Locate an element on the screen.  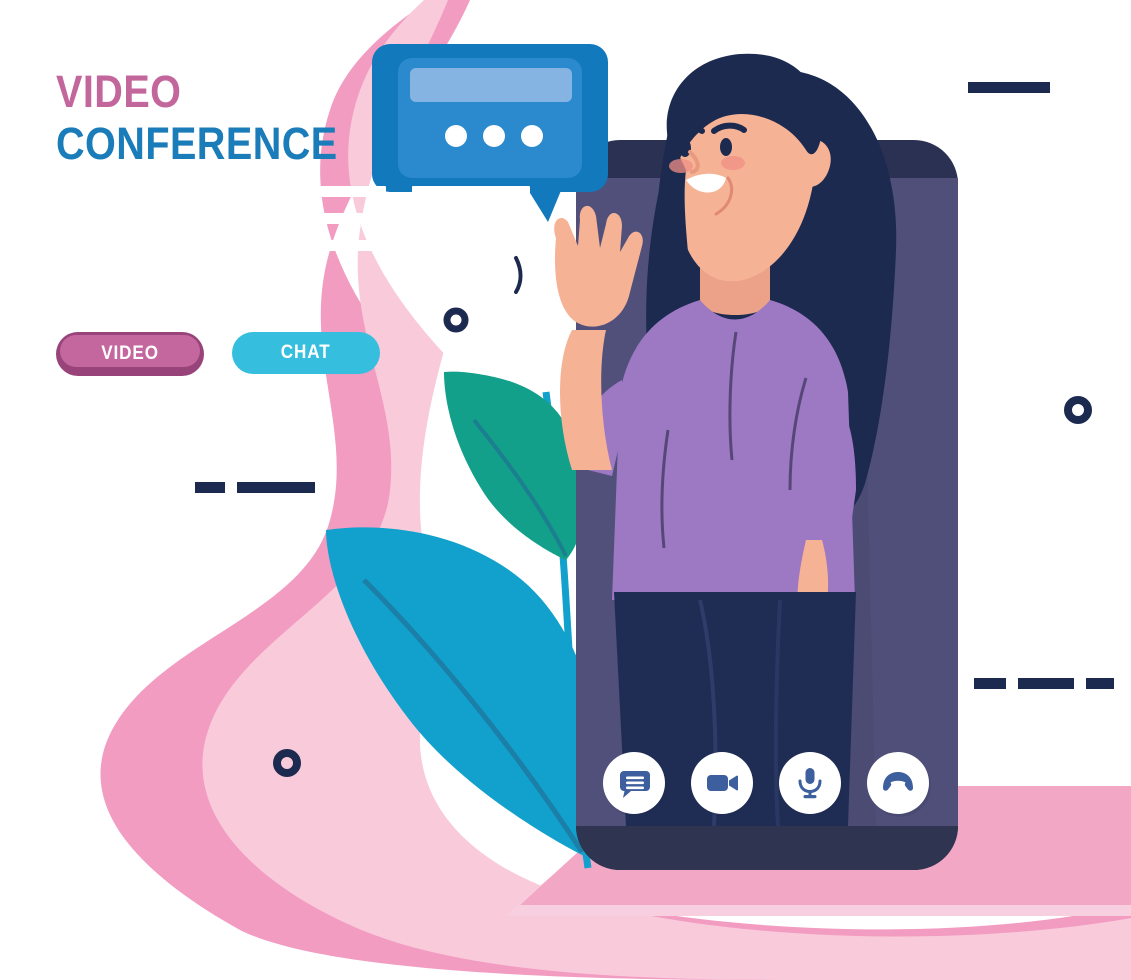
microphone-control-button: Microphone is located at coordinates (810, 783).